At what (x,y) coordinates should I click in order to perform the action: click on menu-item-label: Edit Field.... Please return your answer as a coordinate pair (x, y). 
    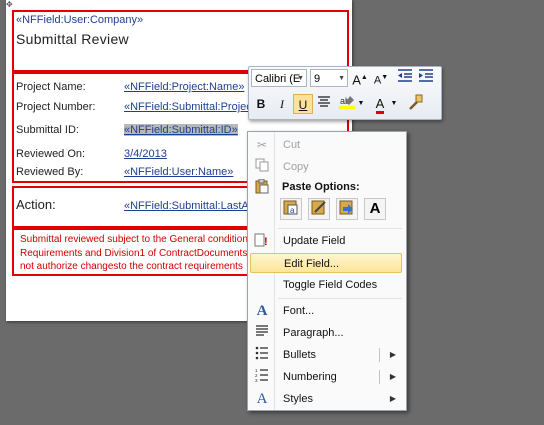
    Looking at the image, I should click on (312, 264).